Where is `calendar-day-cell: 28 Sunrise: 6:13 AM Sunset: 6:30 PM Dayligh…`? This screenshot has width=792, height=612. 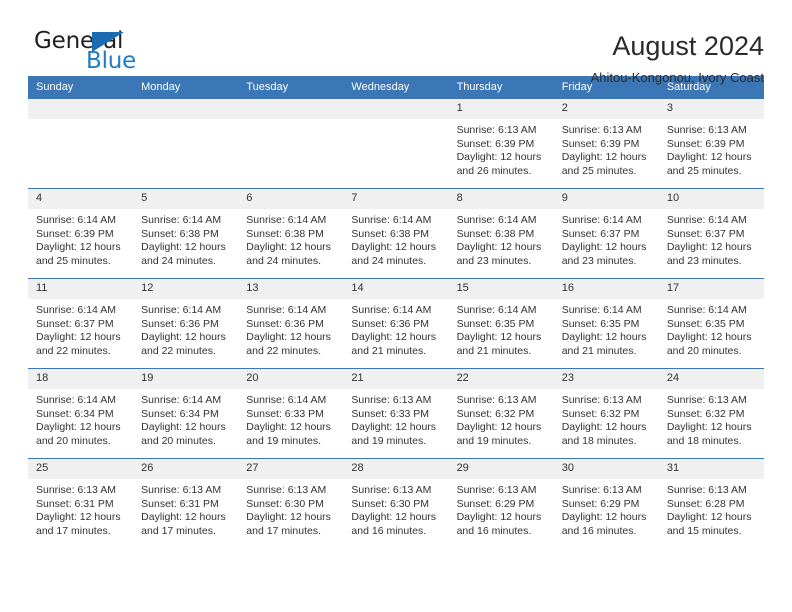 calendar-day-cell: 28 Sunrise: 6:13 AM Sunset: 6:30 PM Dayligh… is located at coordinates (396, 503).